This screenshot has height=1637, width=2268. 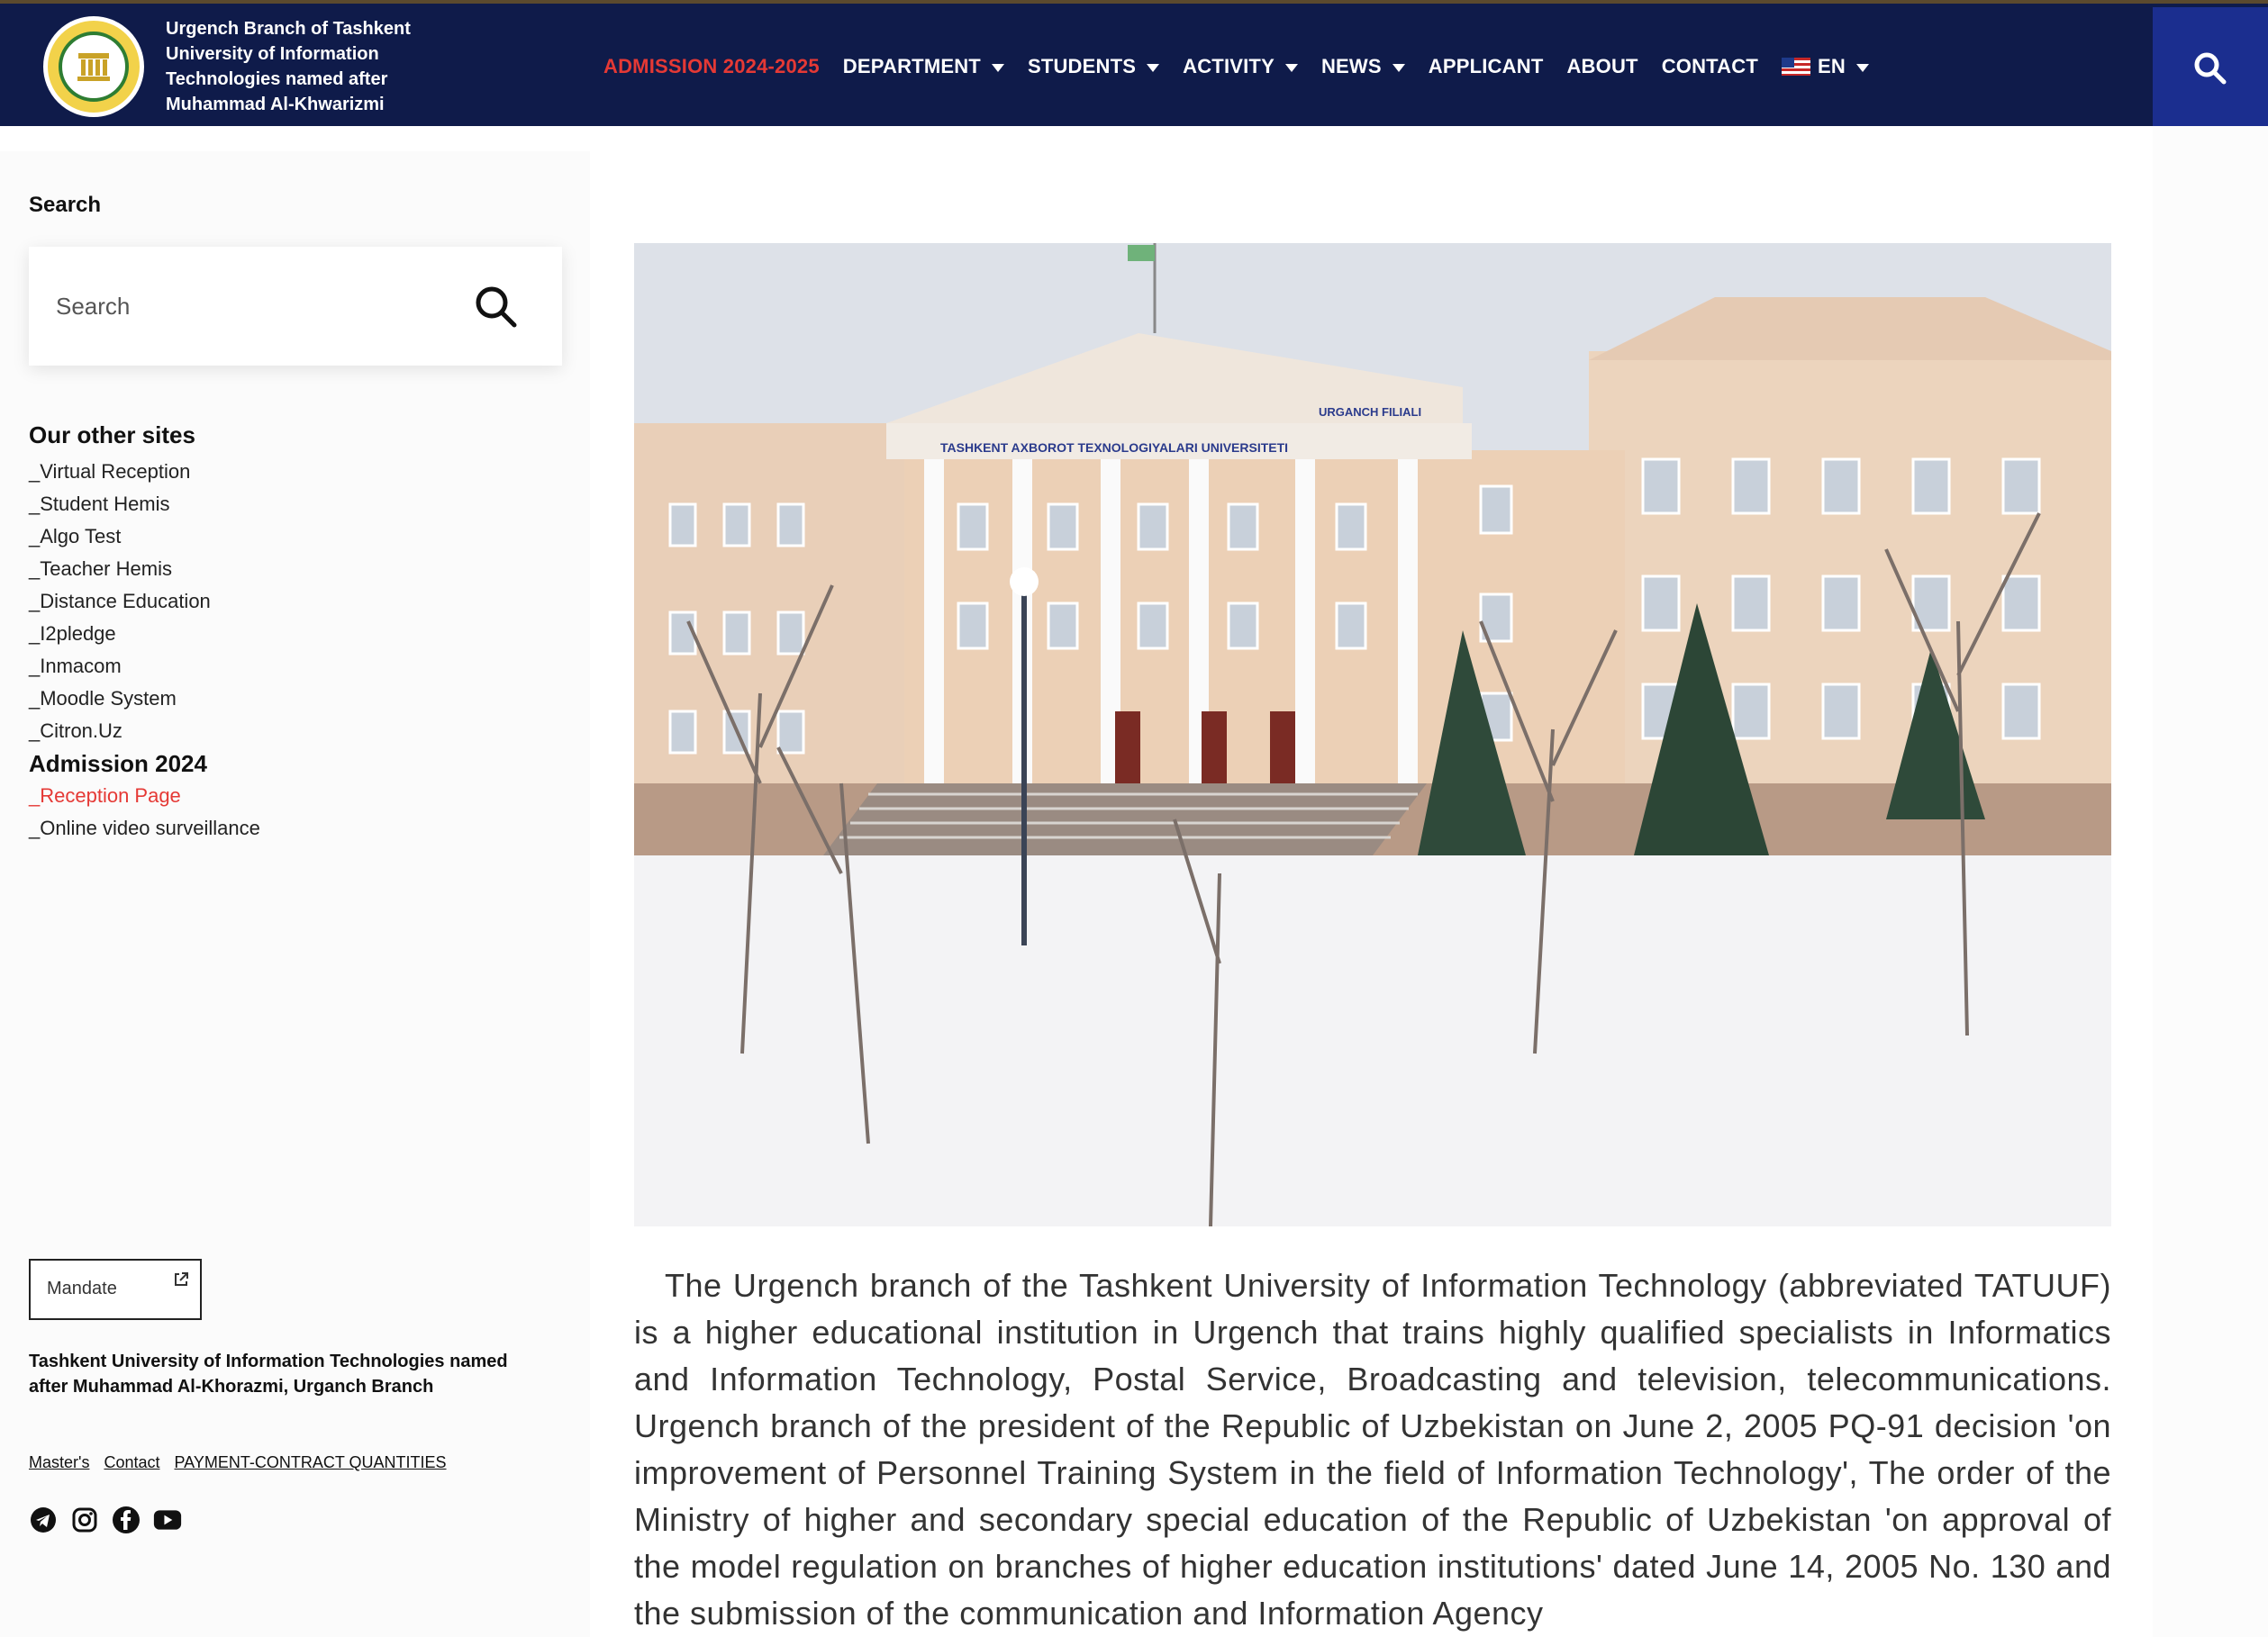 What do you see at coordinates (254, 306) in the screenshot?
I see `search-input` at bounding box center [254, 306].